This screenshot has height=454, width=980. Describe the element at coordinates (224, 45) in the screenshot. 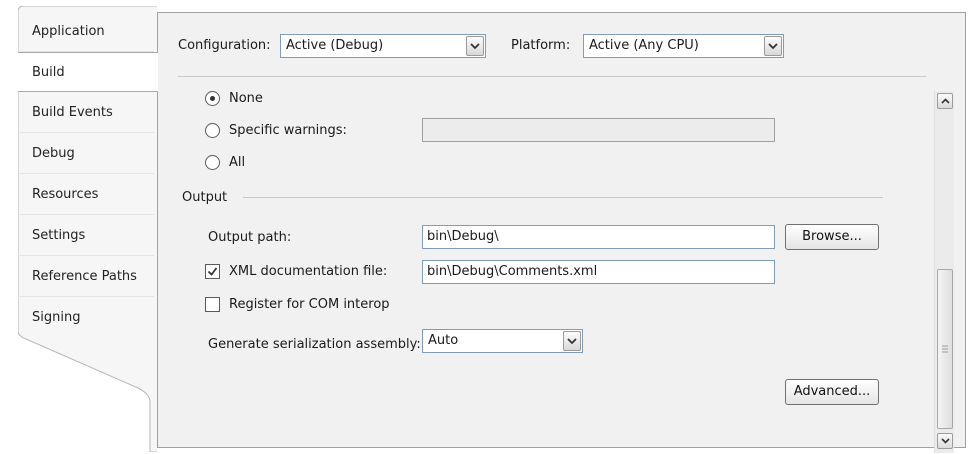

I see `configuration-label: Configuration:` at that location.